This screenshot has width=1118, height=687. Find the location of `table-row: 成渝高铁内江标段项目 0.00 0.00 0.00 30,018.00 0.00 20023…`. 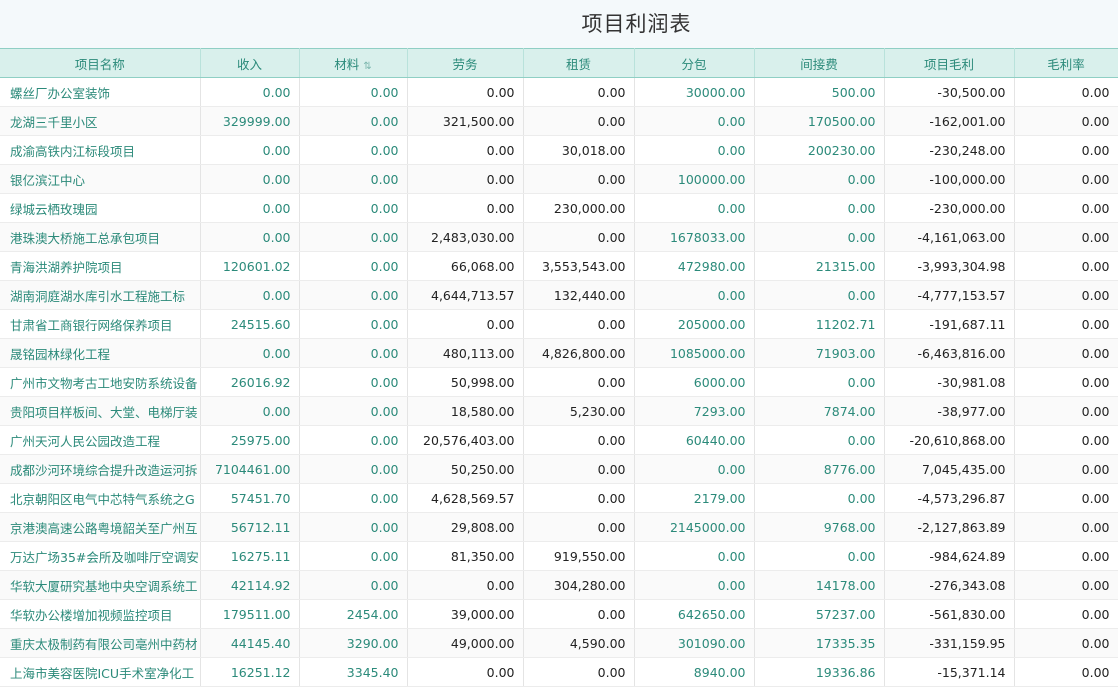

table-row: 成渝高铁内江标段项目 0.00 0.00 0.00 30,018.00 0.00 20023… is located at coordinates (559, 150).